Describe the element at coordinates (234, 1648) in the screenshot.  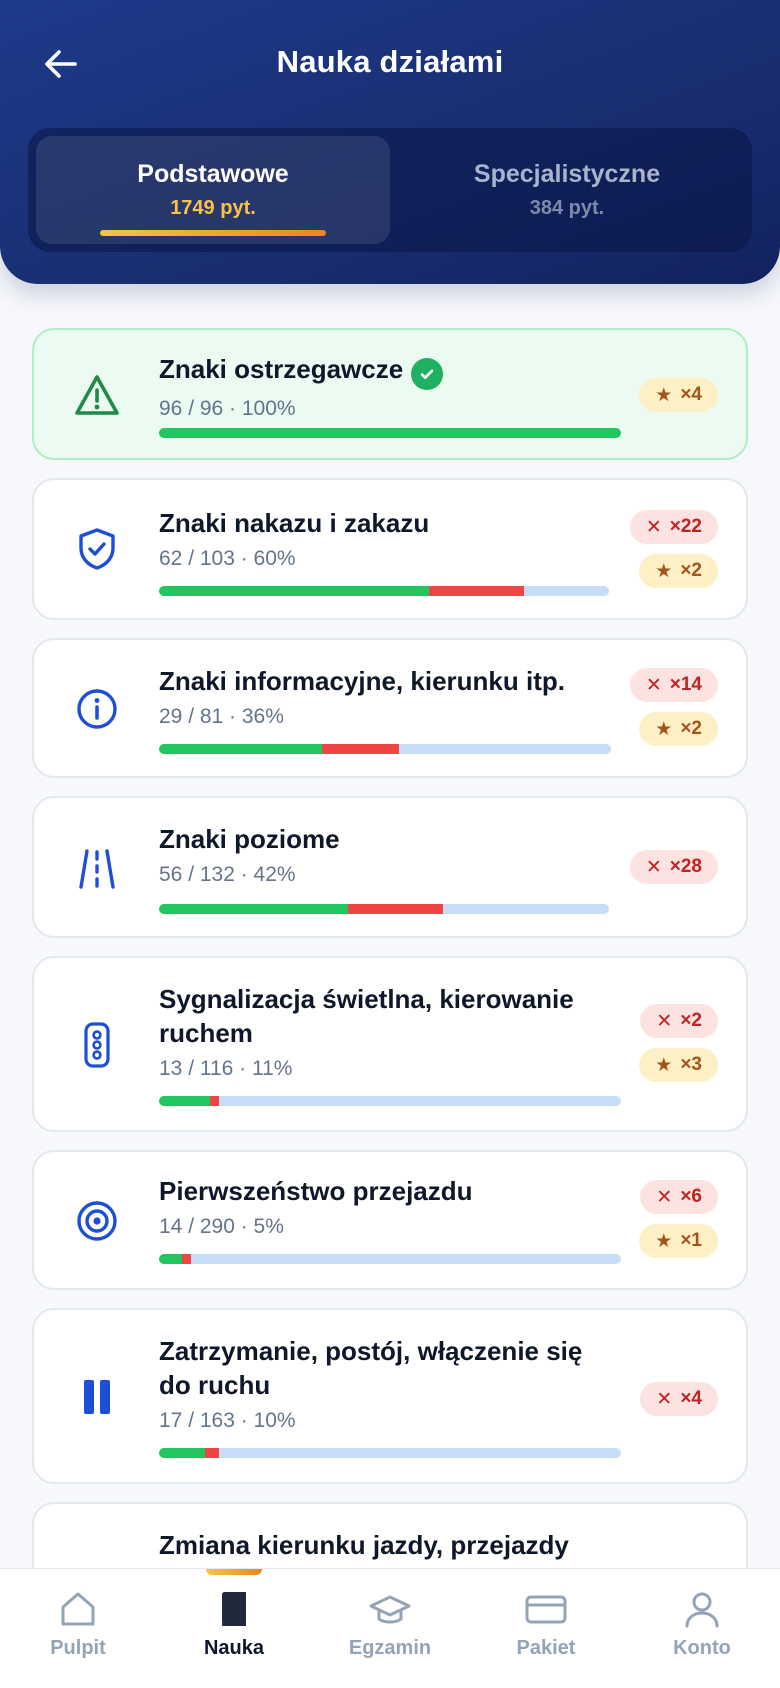
I see `nav-label: Nauka` at that location.